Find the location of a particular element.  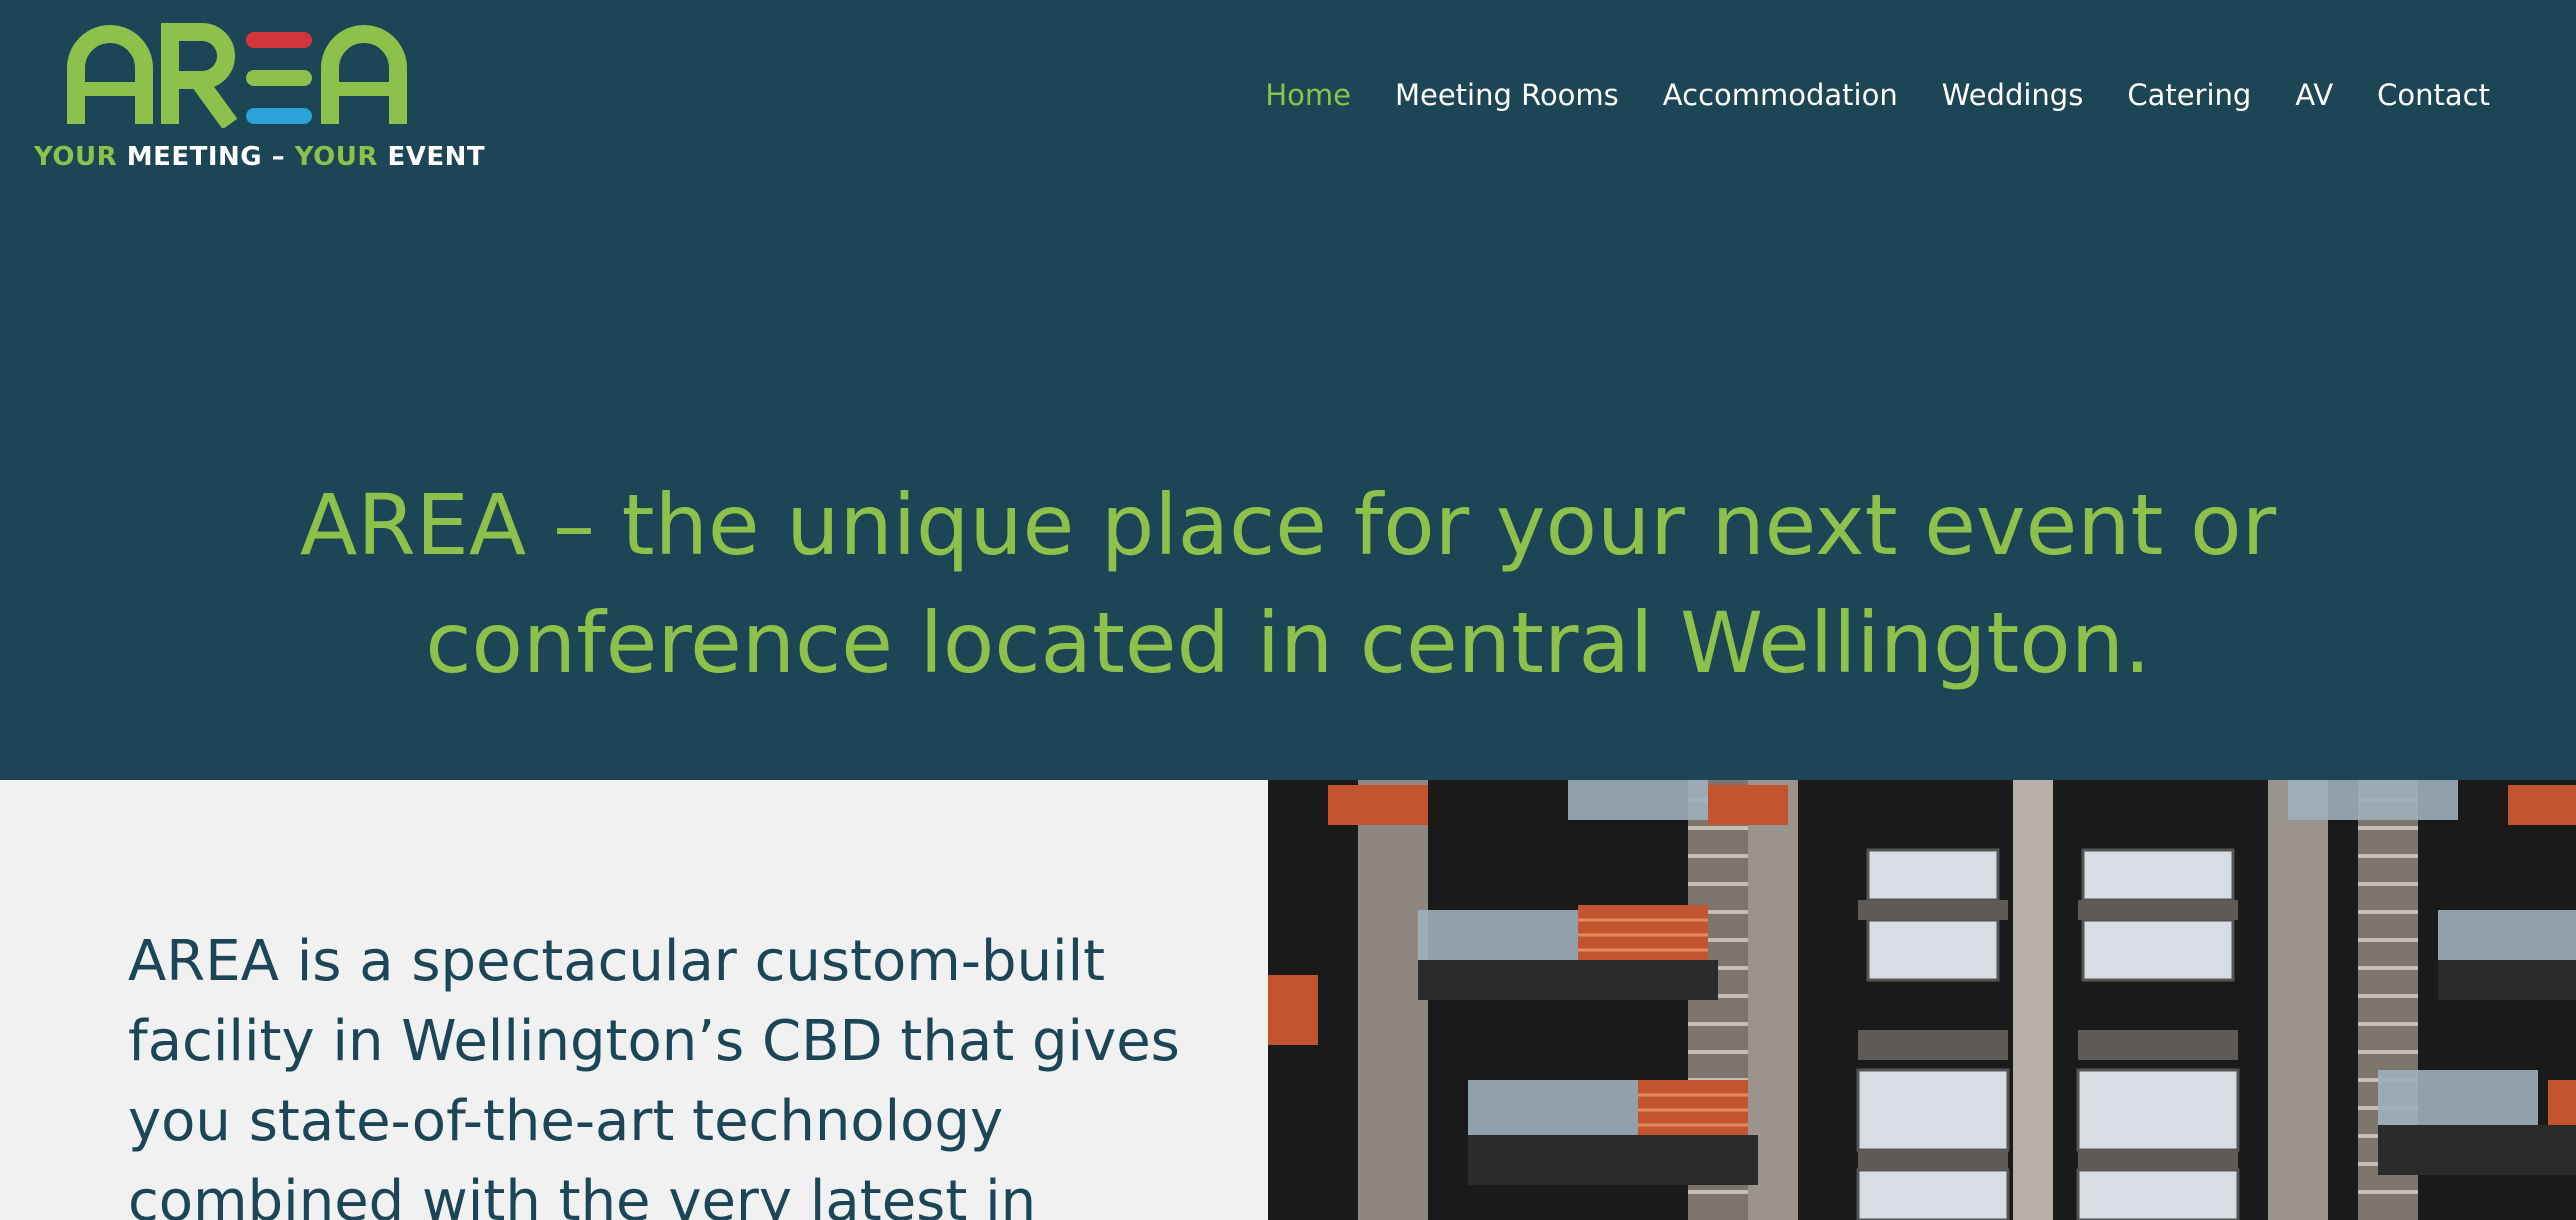

nav-item-av: AV is located at coordinates (2314, 95).